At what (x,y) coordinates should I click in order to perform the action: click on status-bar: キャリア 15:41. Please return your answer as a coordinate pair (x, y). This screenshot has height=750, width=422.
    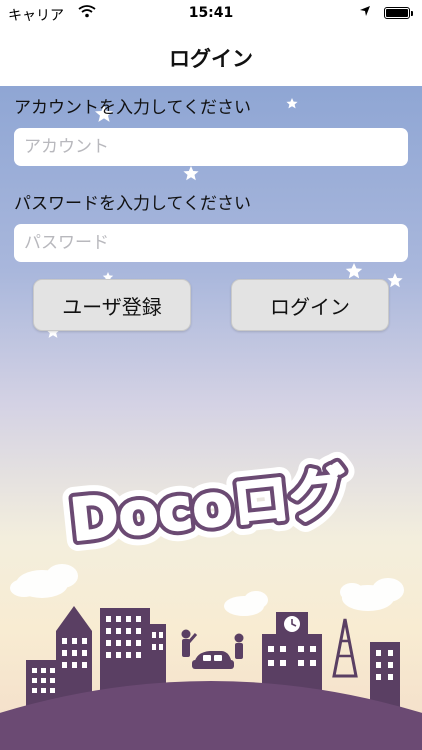
    Looking at the image, I should click on (211, 14).